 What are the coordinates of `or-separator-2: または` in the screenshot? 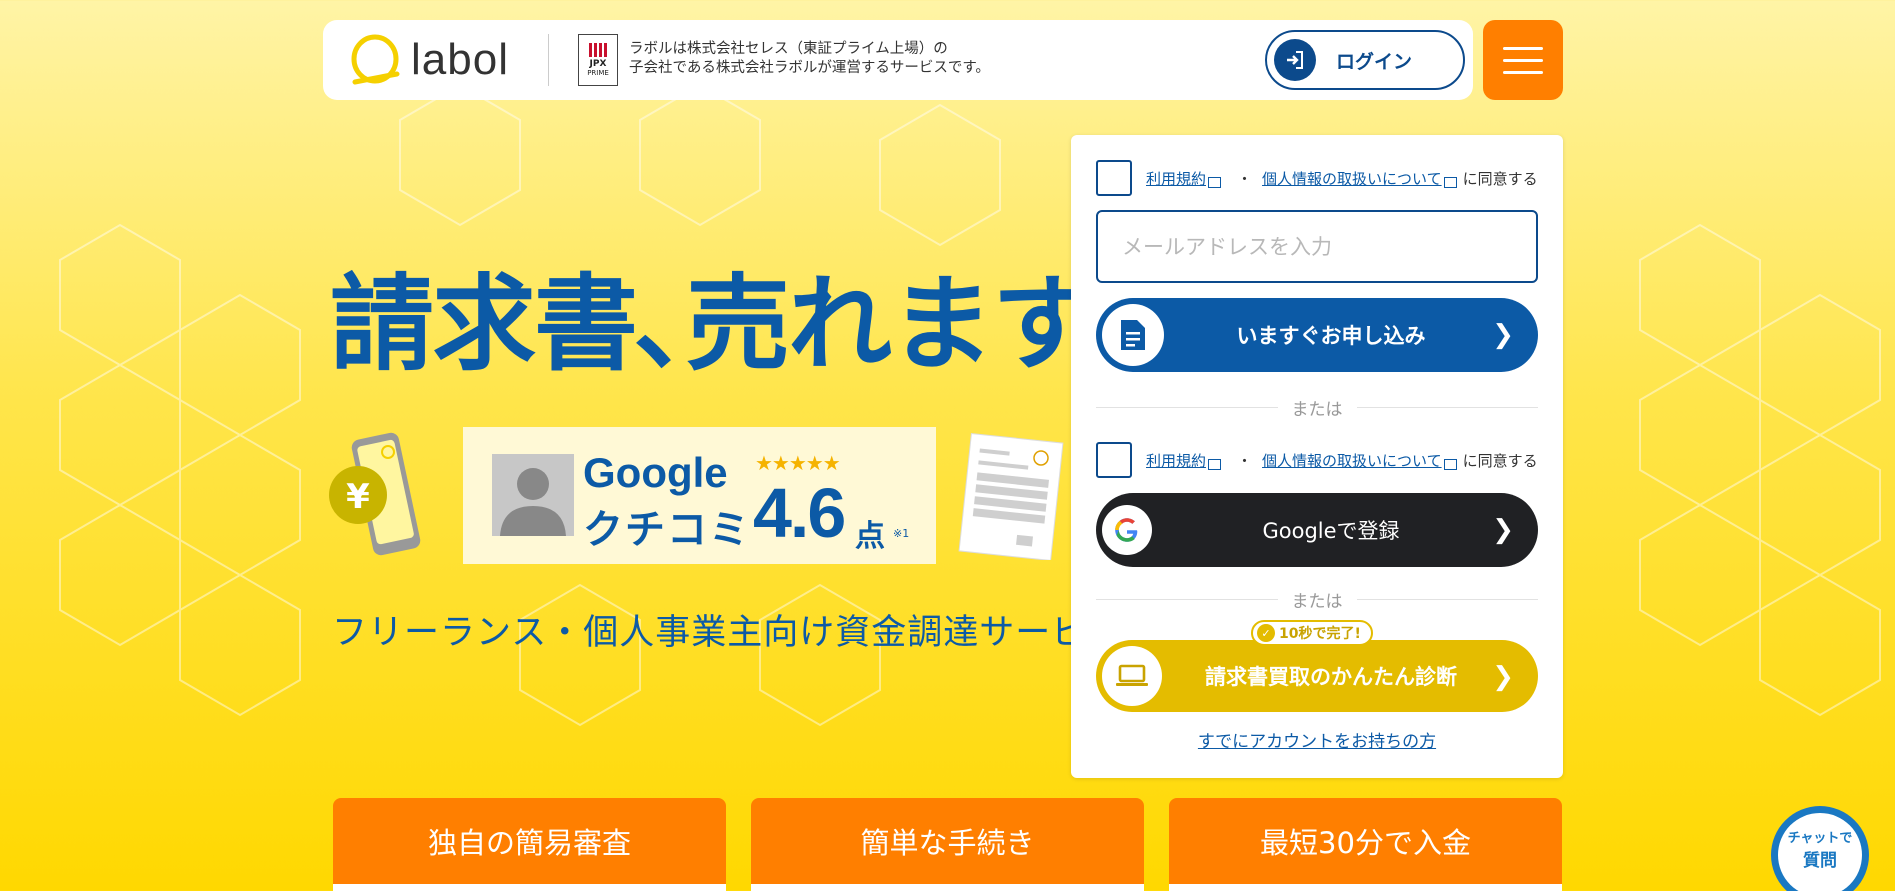 It's located at (1317, 599).